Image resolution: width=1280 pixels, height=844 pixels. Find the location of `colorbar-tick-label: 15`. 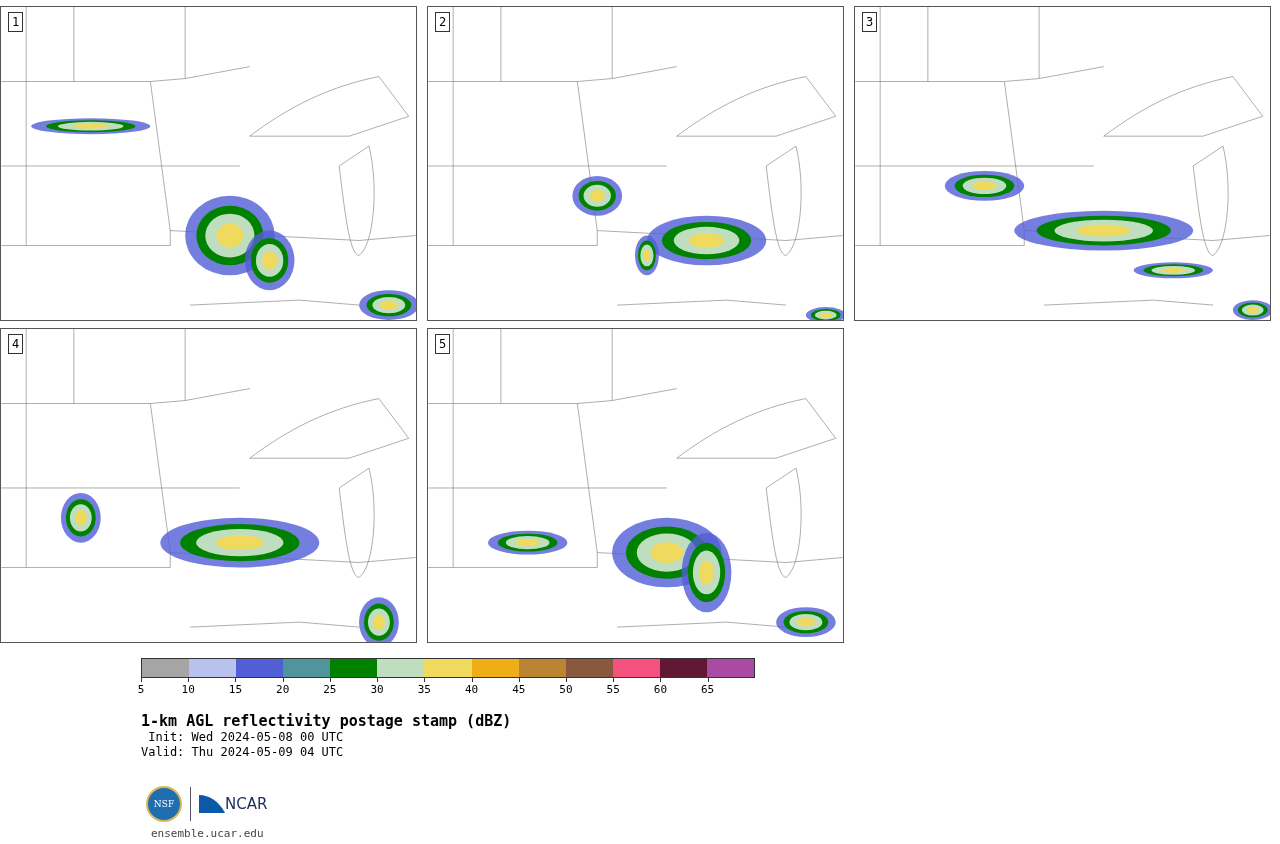

colorbar-tick-label: 15 is located at coordinates (235, 689).